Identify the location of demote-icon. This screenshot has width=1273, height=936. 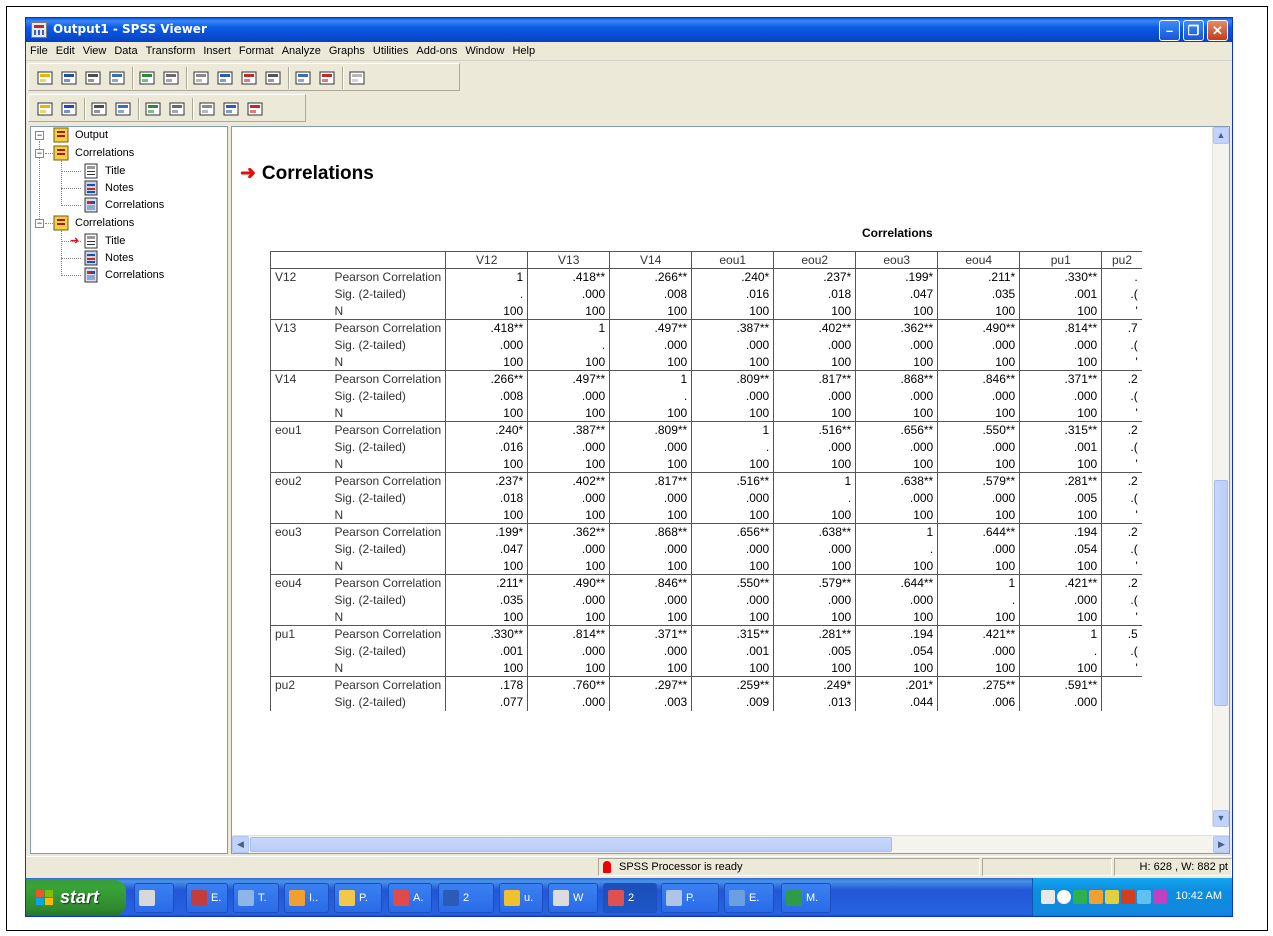
(69, 109).